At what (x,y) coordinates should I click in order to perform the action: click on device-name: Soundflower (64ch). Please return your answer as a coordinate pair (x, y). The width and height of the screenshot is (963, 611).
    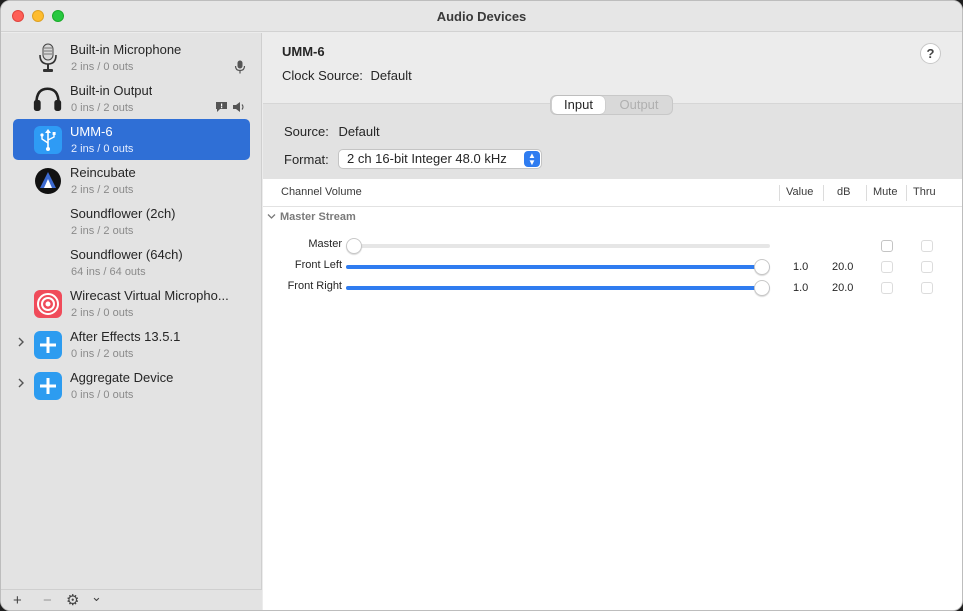
    Looking at the image, I should click on (126, 254).